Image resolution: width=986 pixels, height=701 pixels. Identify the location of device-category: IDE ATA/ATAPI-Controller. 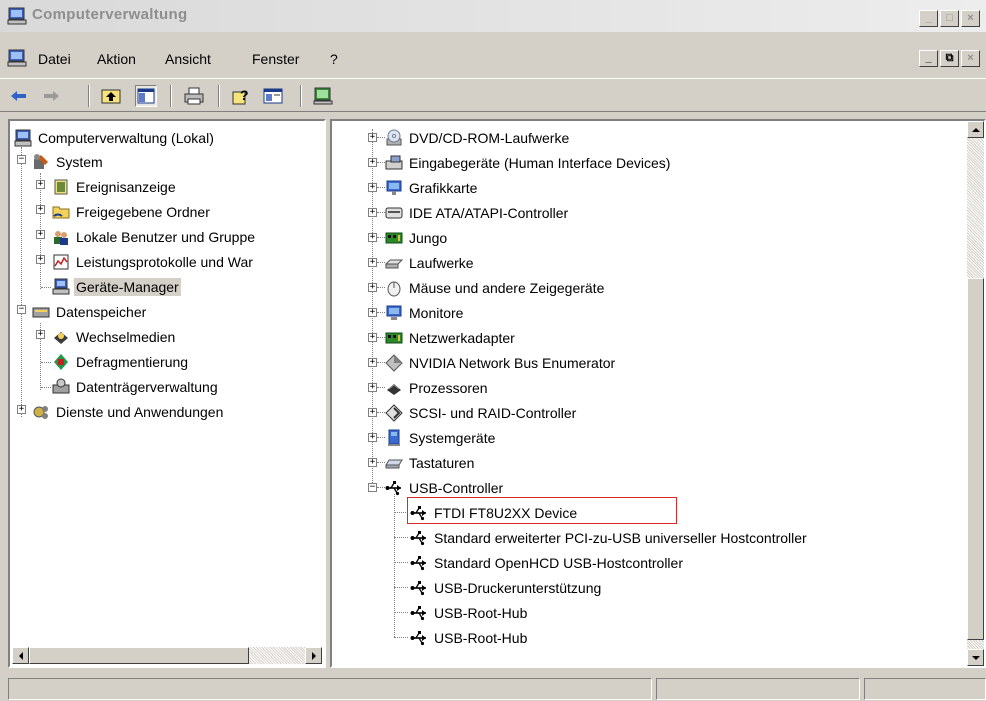
(477, 212).